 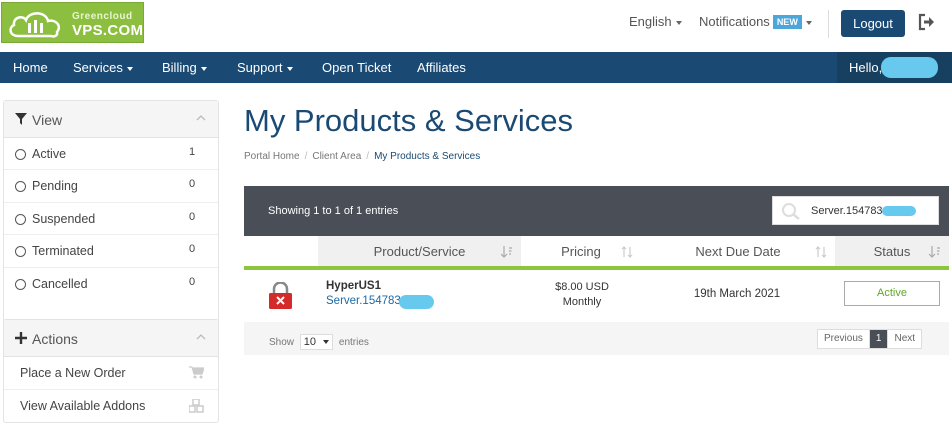 What do you see at coordinates (64, 218) in the screenshot?
I see `filter-label: Suspended` at bounding box center [64, 218].